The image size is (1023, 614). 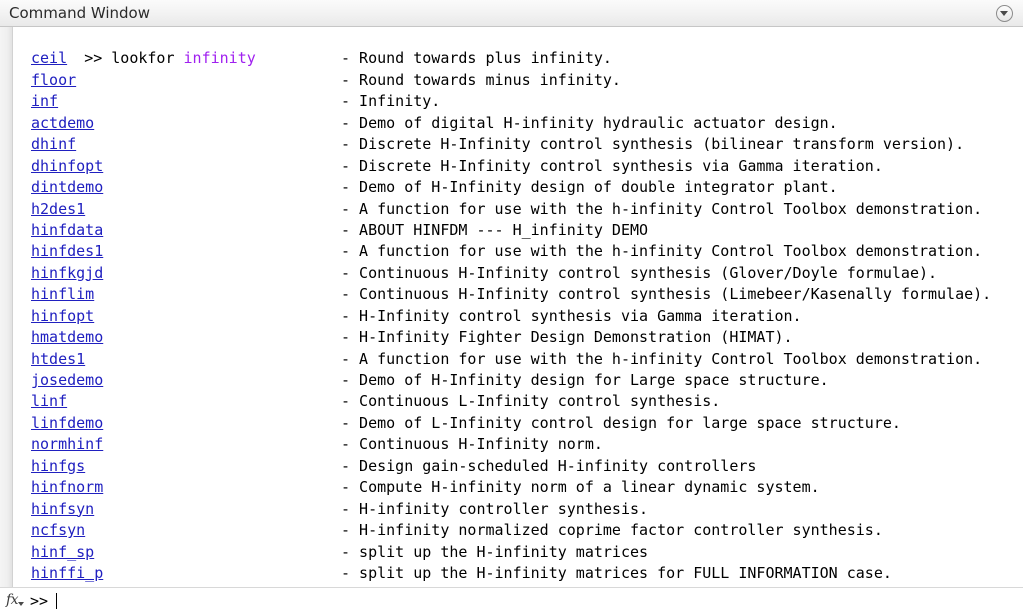 I want to click on titlebar: Command Window, so click(x=511, y=13).